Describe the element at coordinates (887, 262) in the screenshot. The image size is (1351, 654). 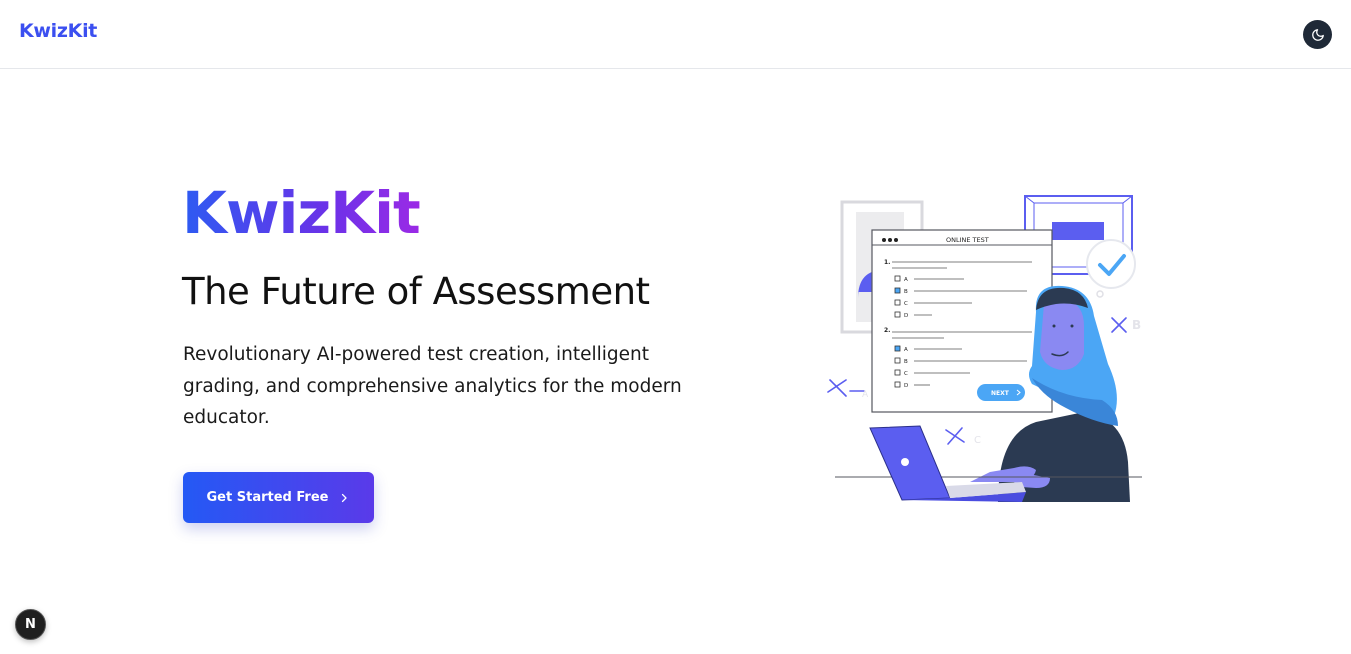
I see `q1-number: 1.` at that location.